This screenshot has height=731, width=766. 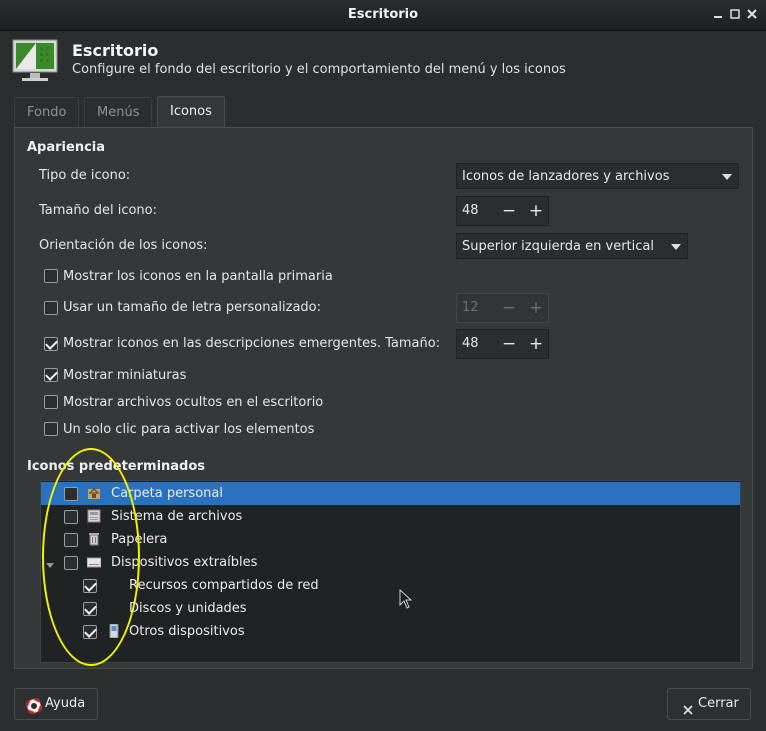 What do you see at coordinates (390, 631) in the screenshot?
I see `tree-row: Otros dispositivos` at bounding box center [390, 631].